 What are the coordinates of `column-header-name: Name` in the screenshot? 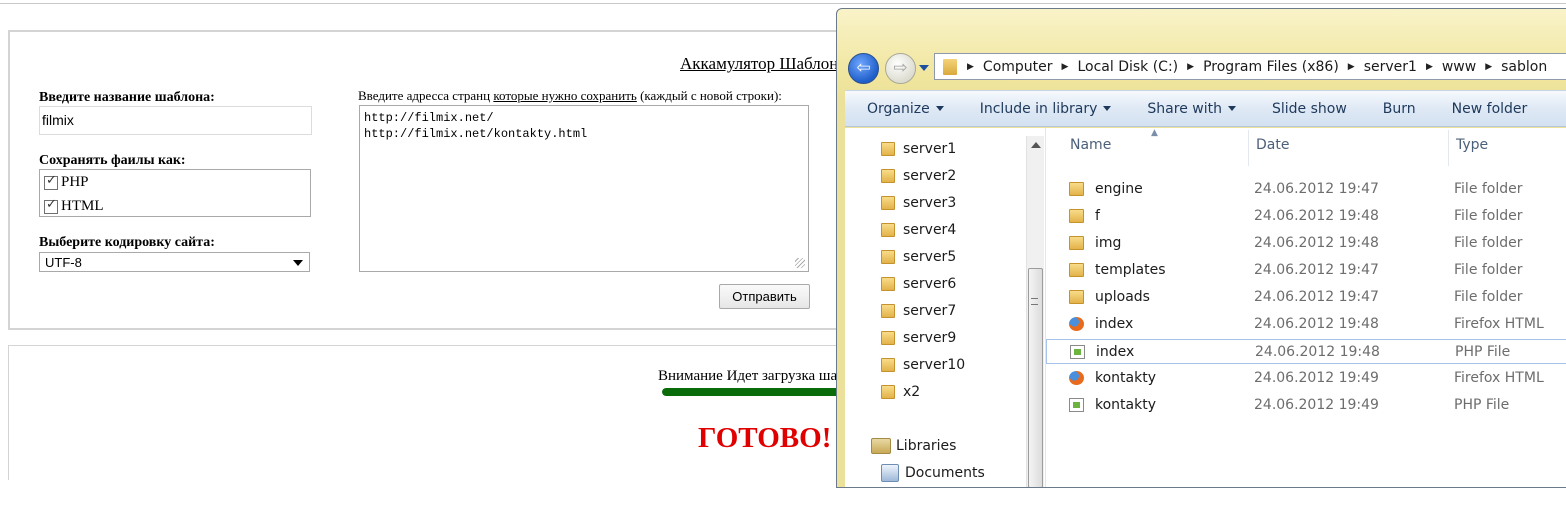 It's located at (1090, 145).